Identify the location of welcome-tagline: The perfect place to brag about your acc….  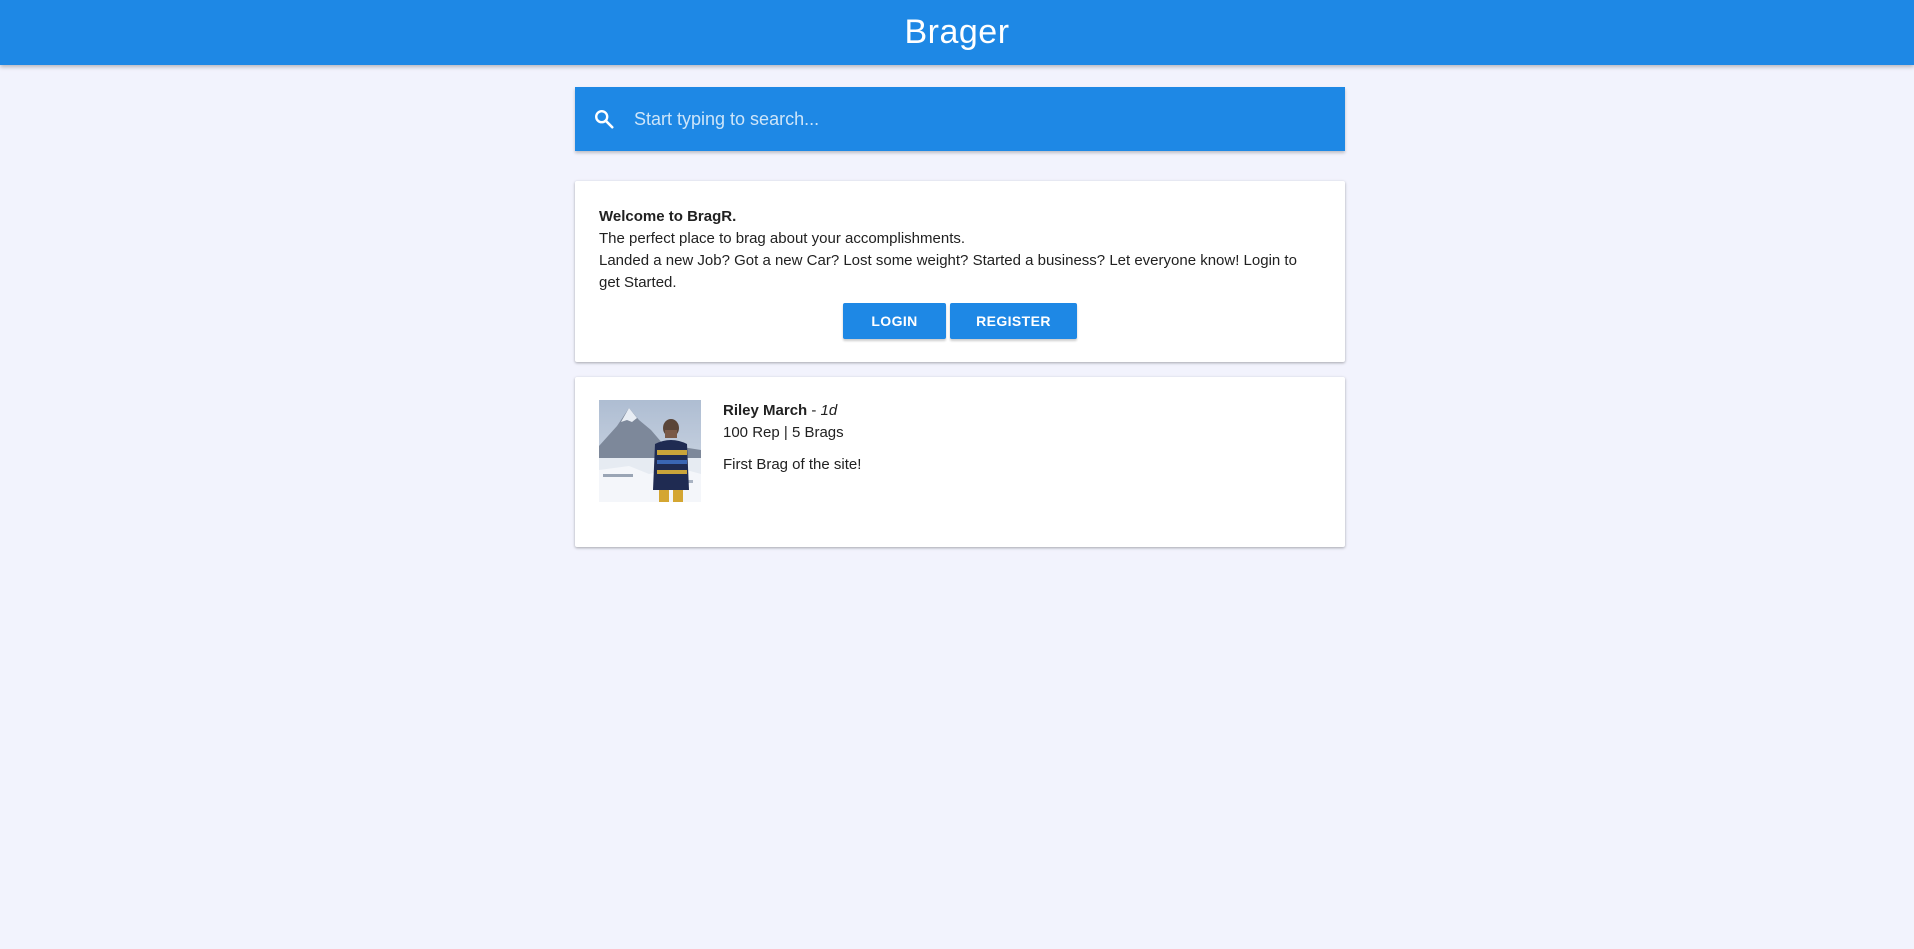
(782, 238).